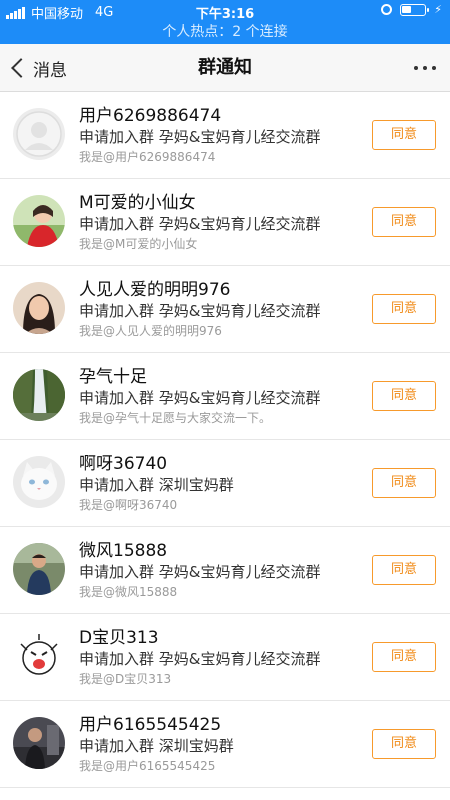  Describe the element at coordinates (119, 638) in the screenshot. I see `requester-name: D宝贝313` at that location.